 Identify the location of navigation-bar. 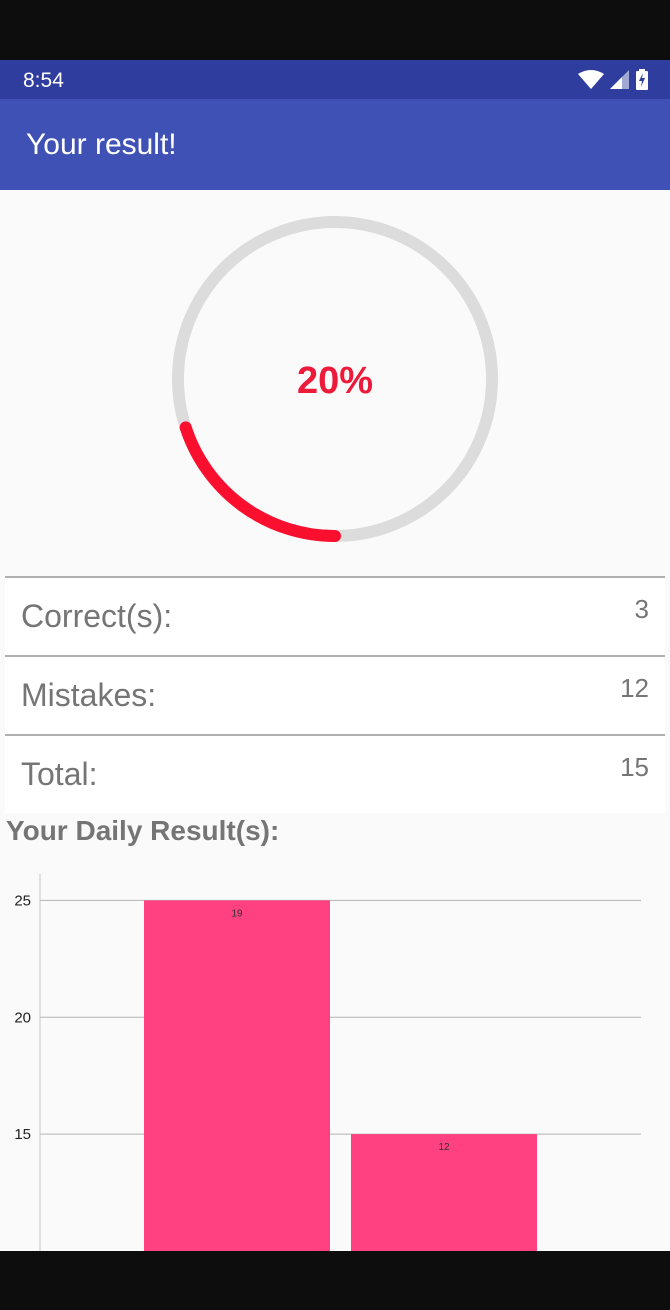
(335, 1280).